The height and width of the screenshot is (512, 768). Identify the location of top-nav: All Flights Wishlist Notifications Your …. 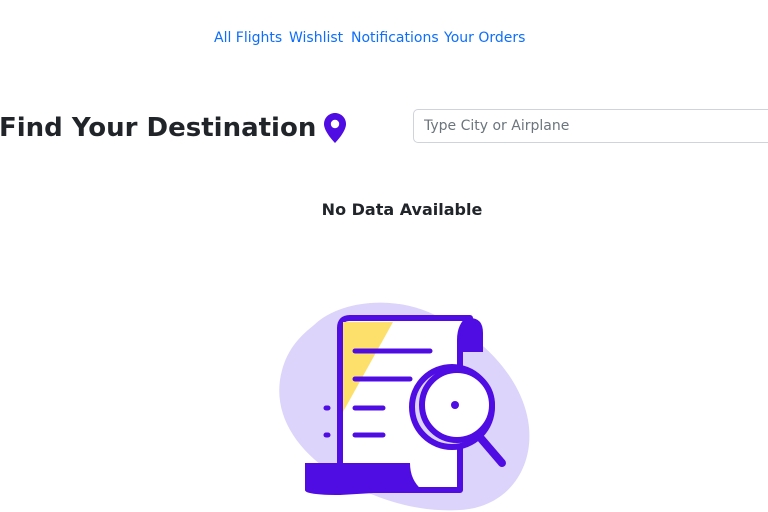
(384, 41).